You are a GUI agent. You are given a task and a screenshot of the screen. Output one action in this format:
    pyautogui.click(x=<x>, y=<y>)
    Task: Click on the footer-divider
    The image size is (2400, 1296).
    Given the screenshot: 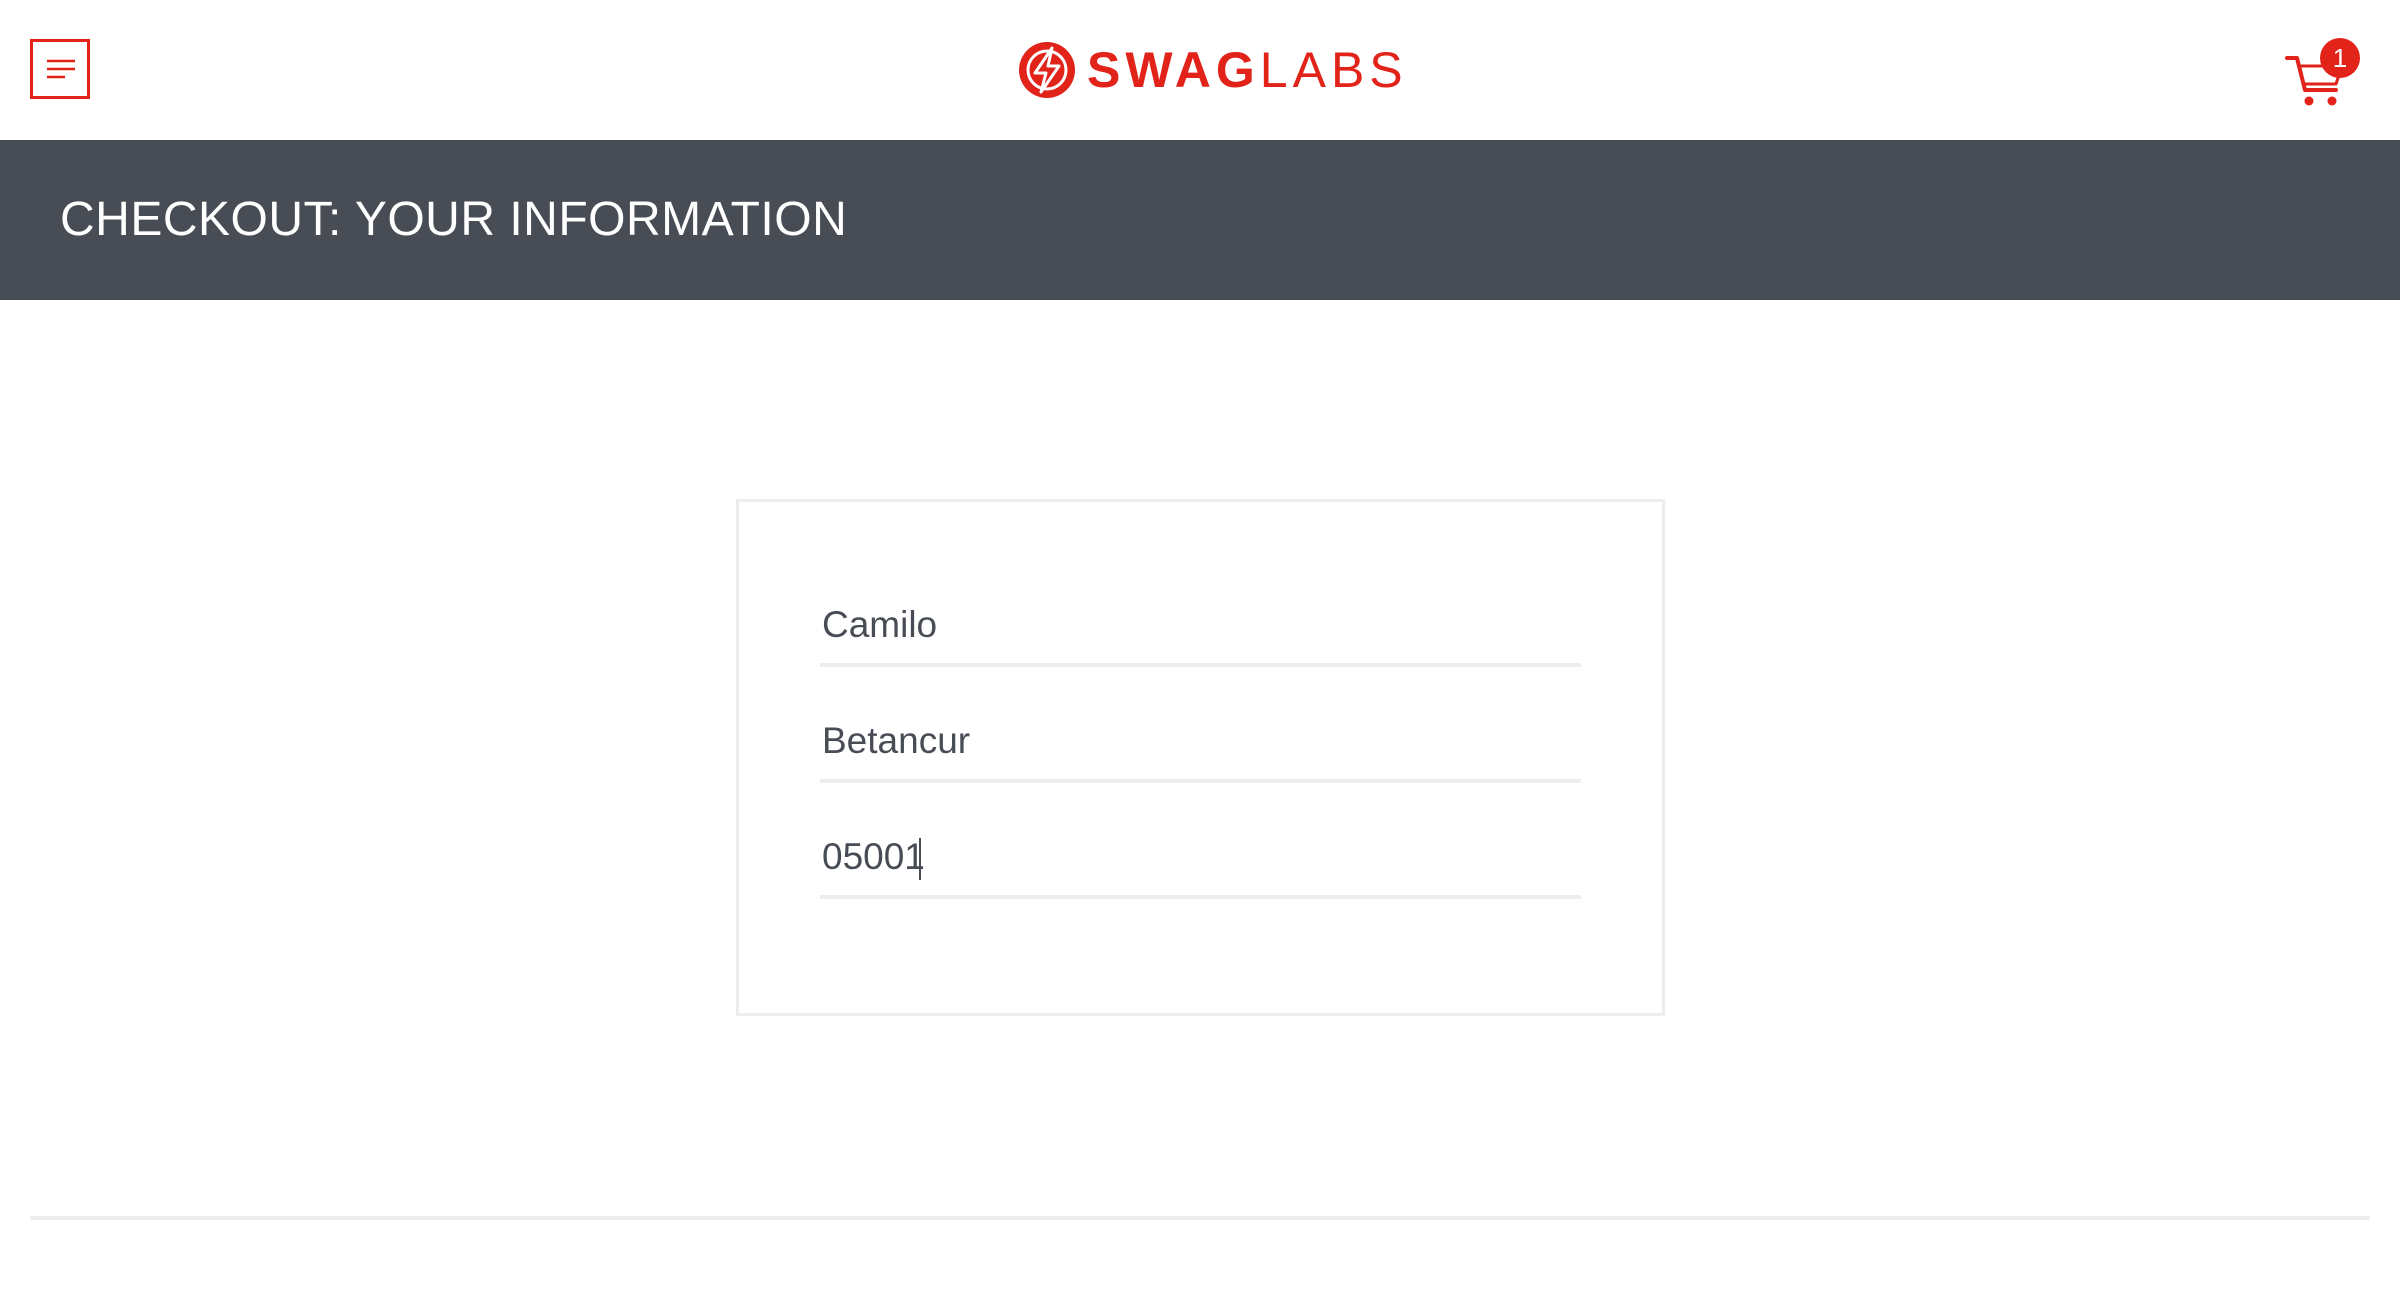 What is the action you would take?
    pyautogui.click(x=1200, y=1218)
    